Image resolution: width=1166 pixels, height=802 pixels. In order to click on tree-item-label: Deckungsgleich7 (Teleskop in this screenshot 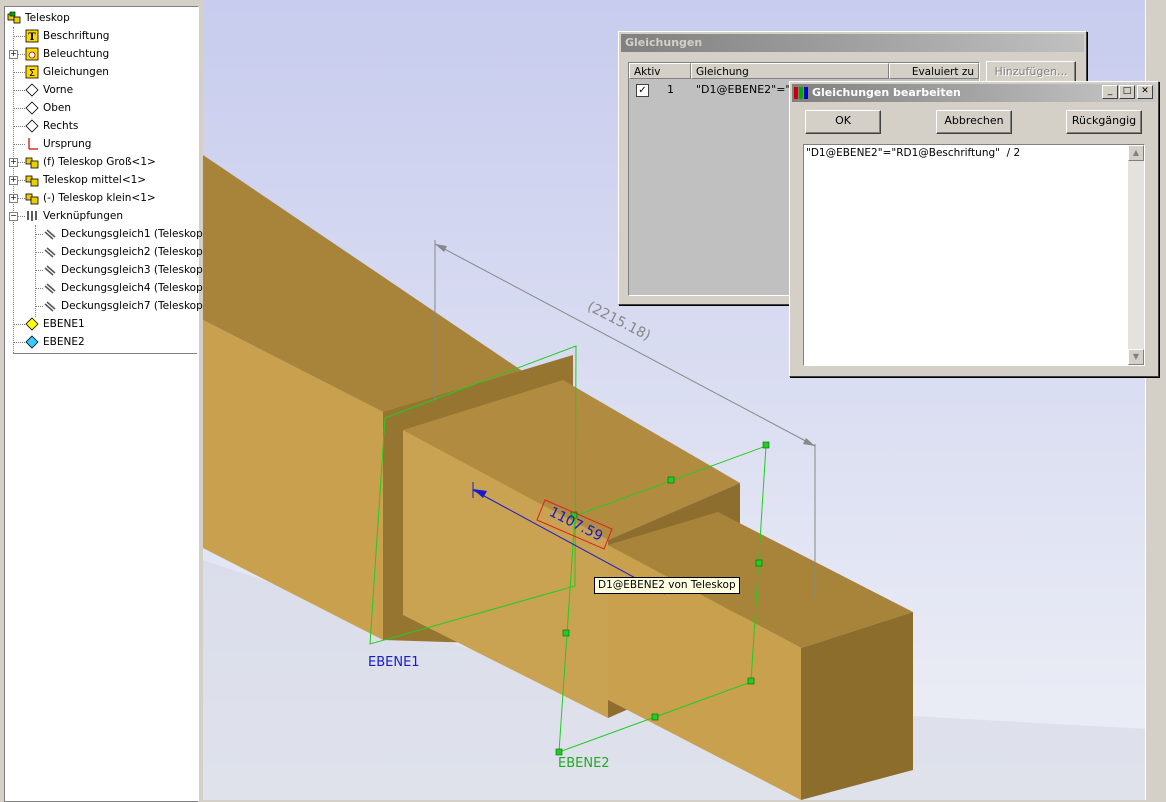, I will do `click(132, 306)`.